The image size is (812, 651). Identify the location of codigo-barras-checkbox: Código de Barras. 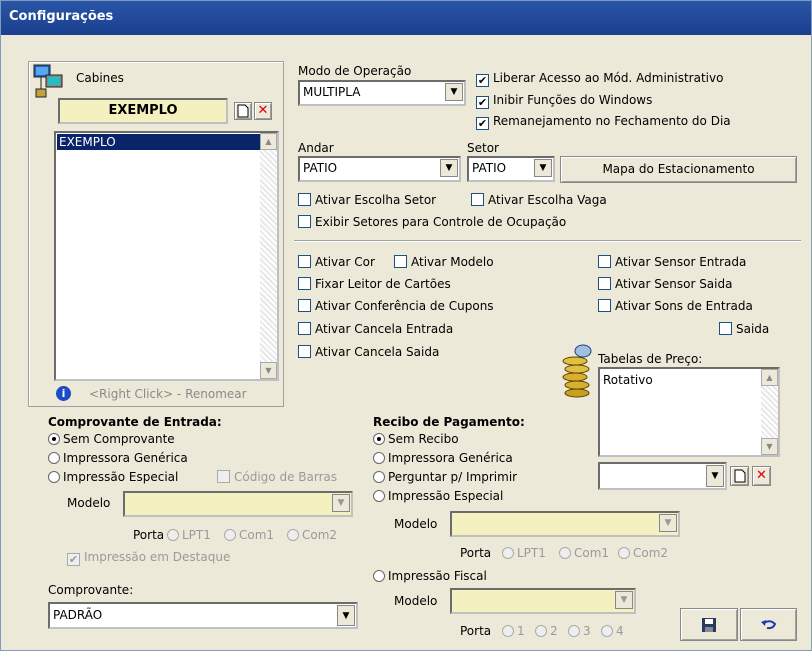
(277, 478).